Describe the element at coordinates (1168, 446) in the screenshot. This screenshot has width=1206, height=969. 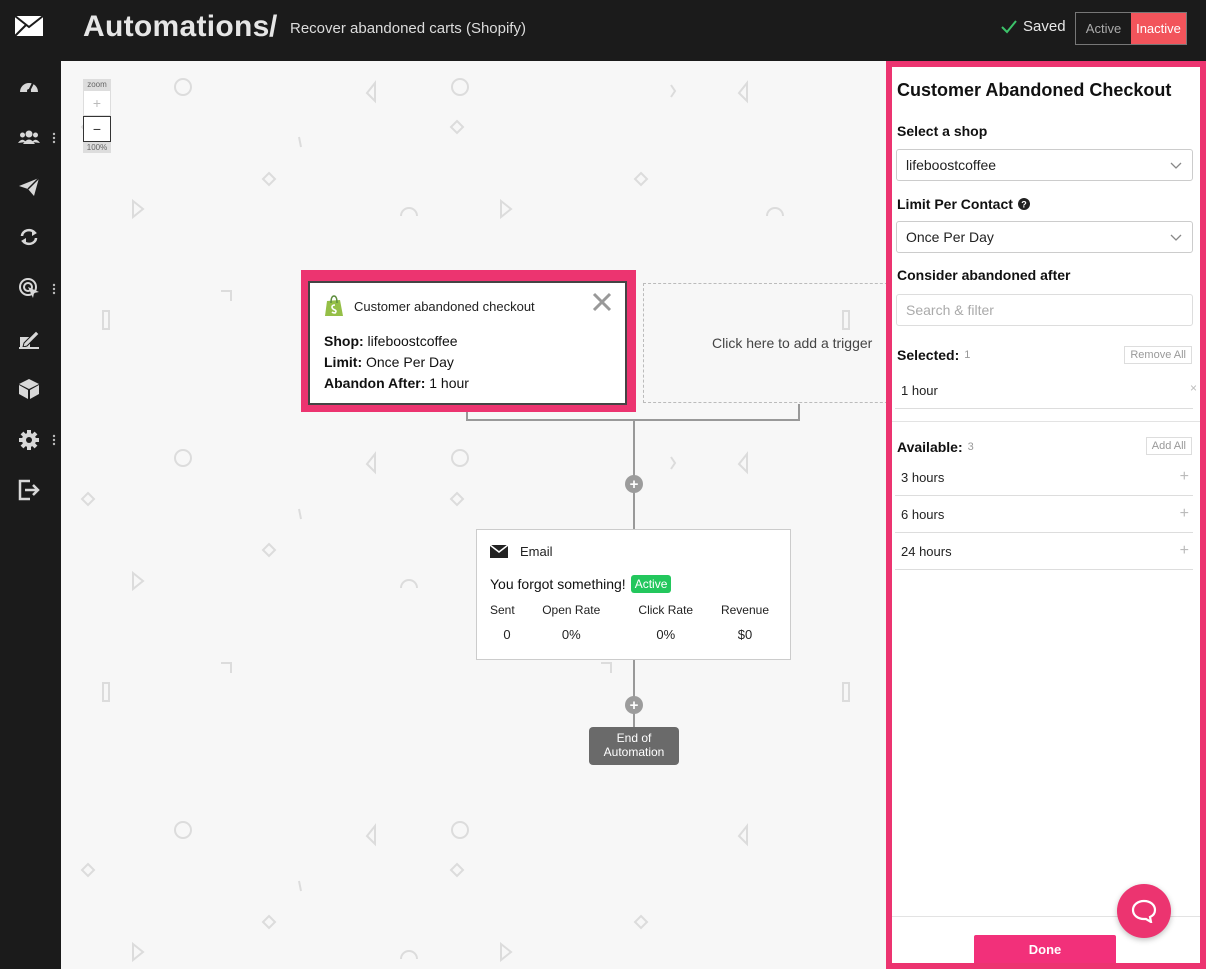
I see `add-all-button: Add All` at that location.